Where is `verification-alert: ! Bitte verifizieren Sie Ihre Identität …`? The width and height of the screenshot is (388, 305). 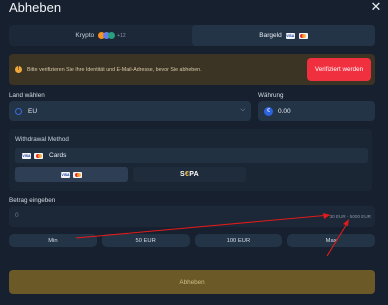
verification-alert: ! Bitte verifizieren Sie Ihre Identität … is located at coordinates (192, 69).